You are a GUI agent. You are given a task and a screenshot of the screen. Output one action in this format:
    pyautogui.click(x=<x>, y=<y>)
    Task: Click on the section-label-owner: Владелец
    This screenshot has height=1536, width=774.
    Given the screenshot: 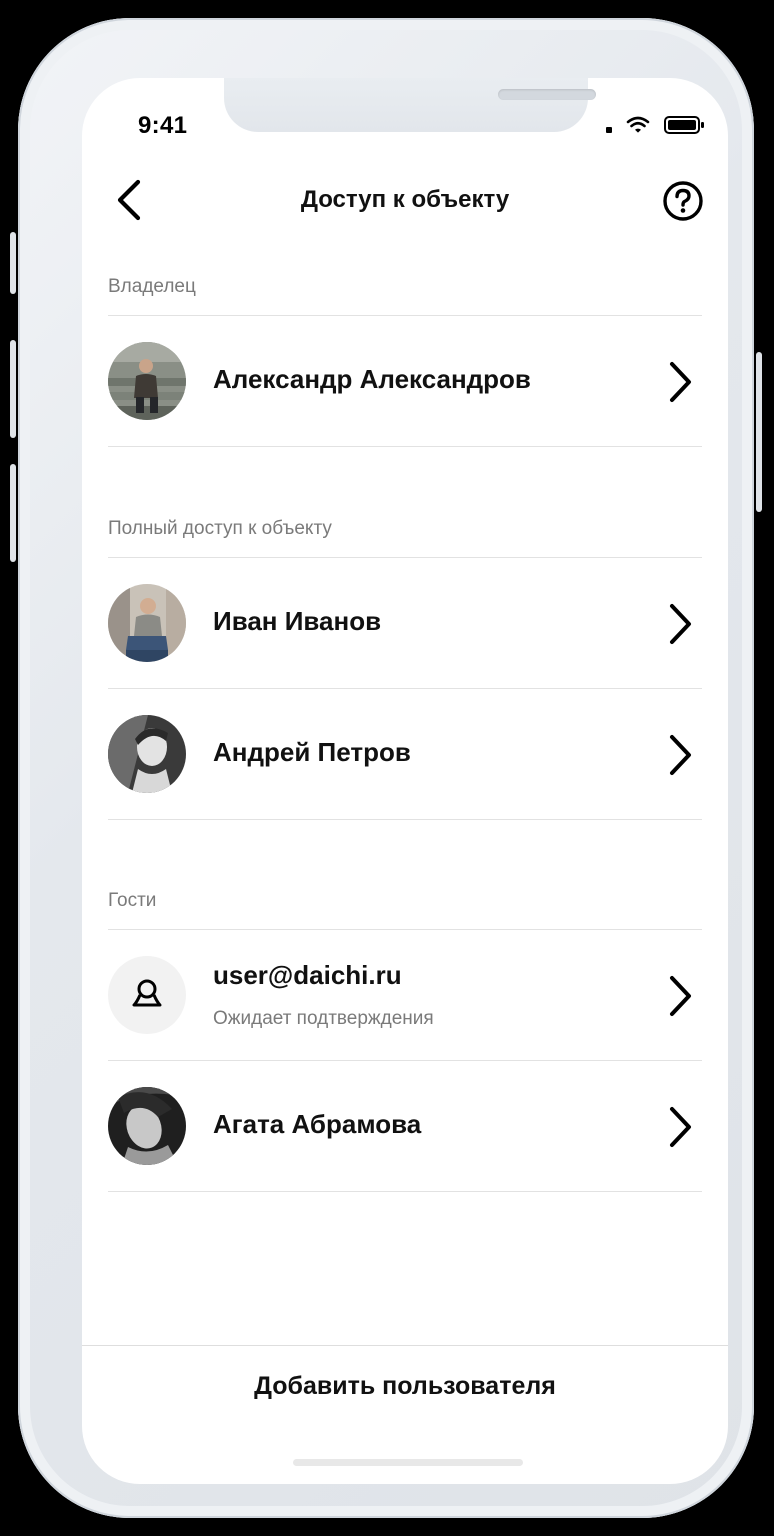 What is the action you would take?
    pyautogui.click(x=152, y=286)
    